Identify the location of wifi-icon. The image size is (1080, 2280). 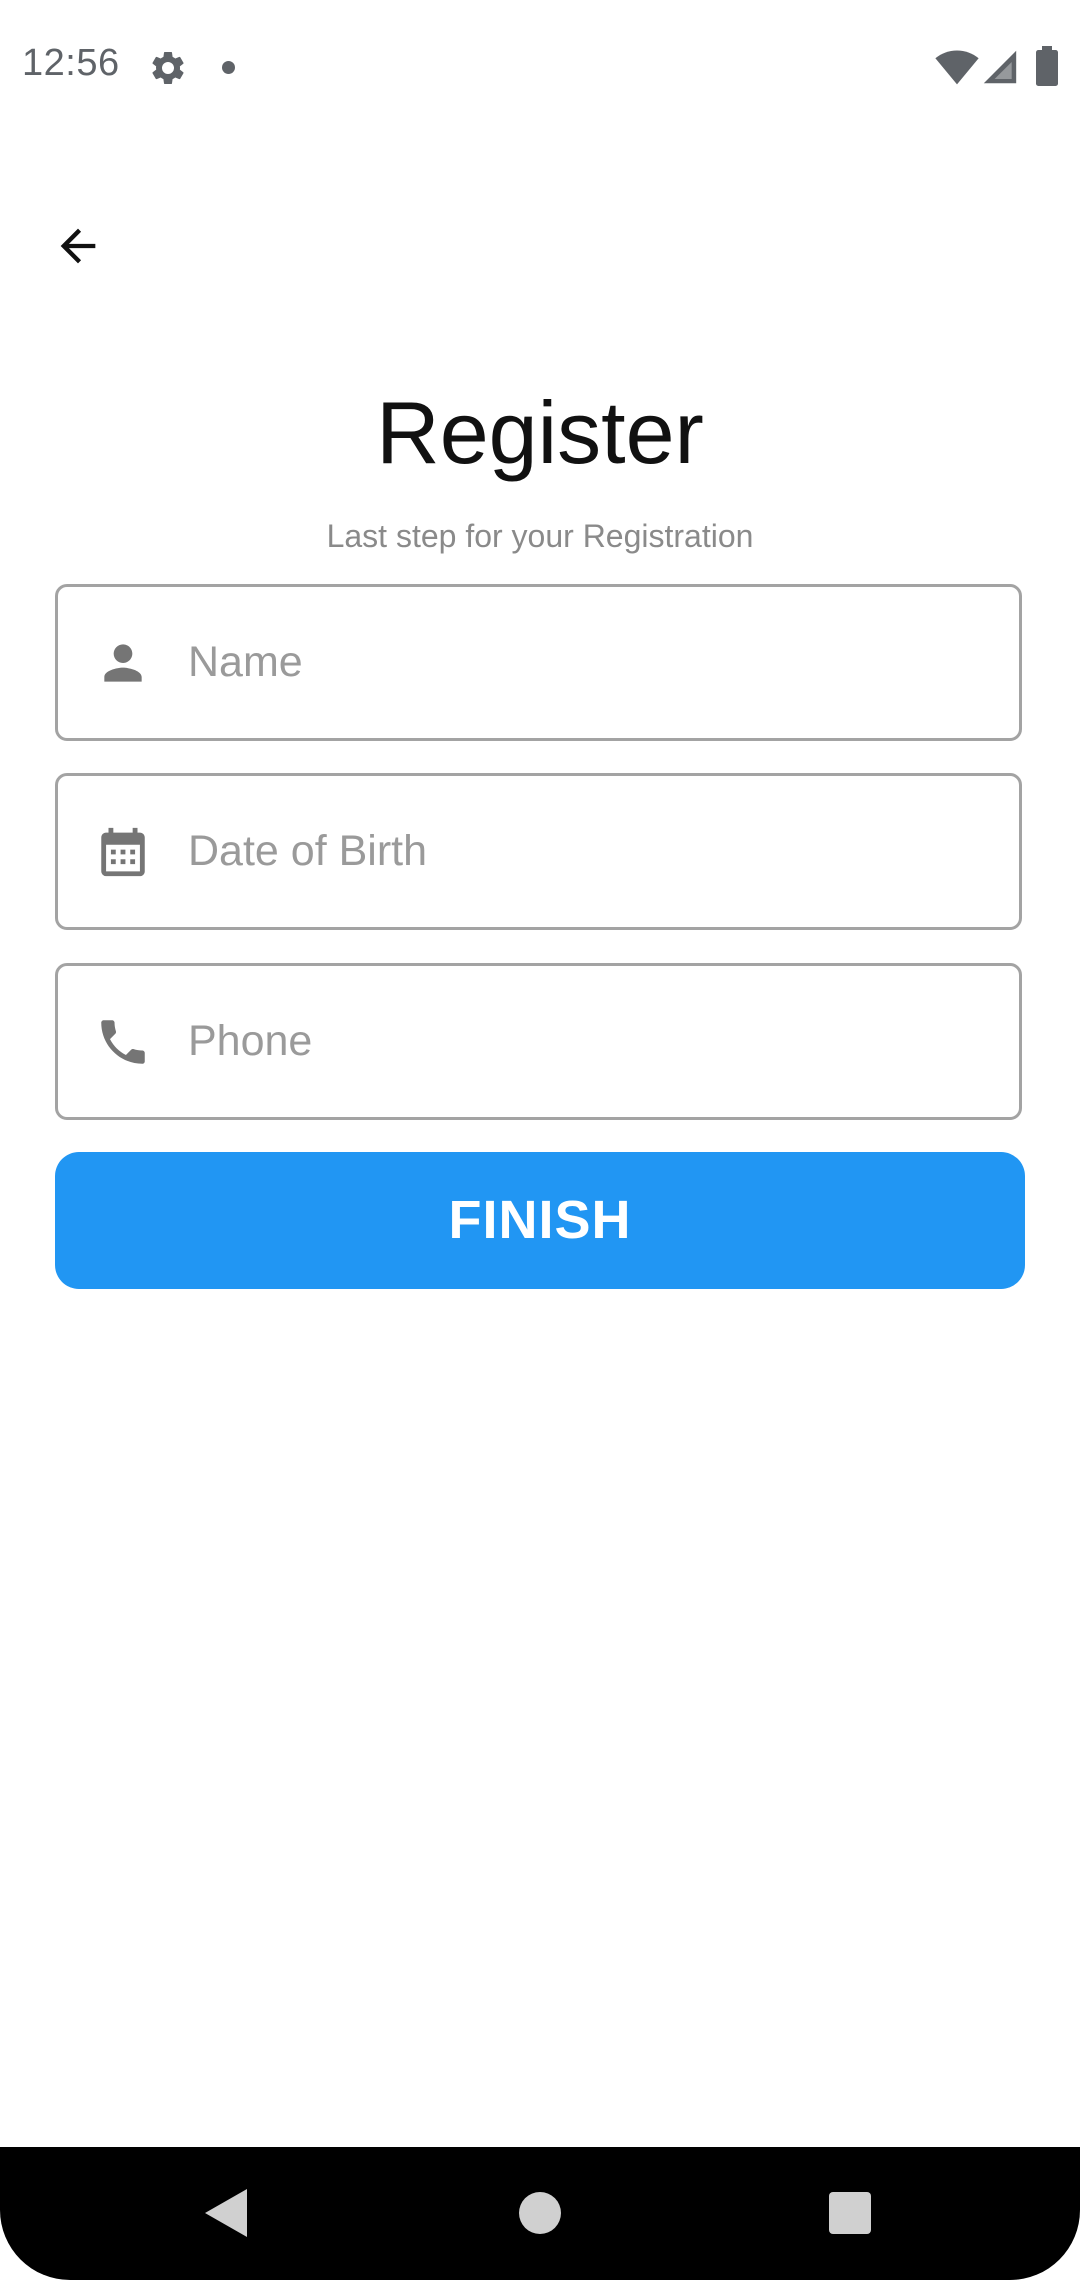
(957, 67).